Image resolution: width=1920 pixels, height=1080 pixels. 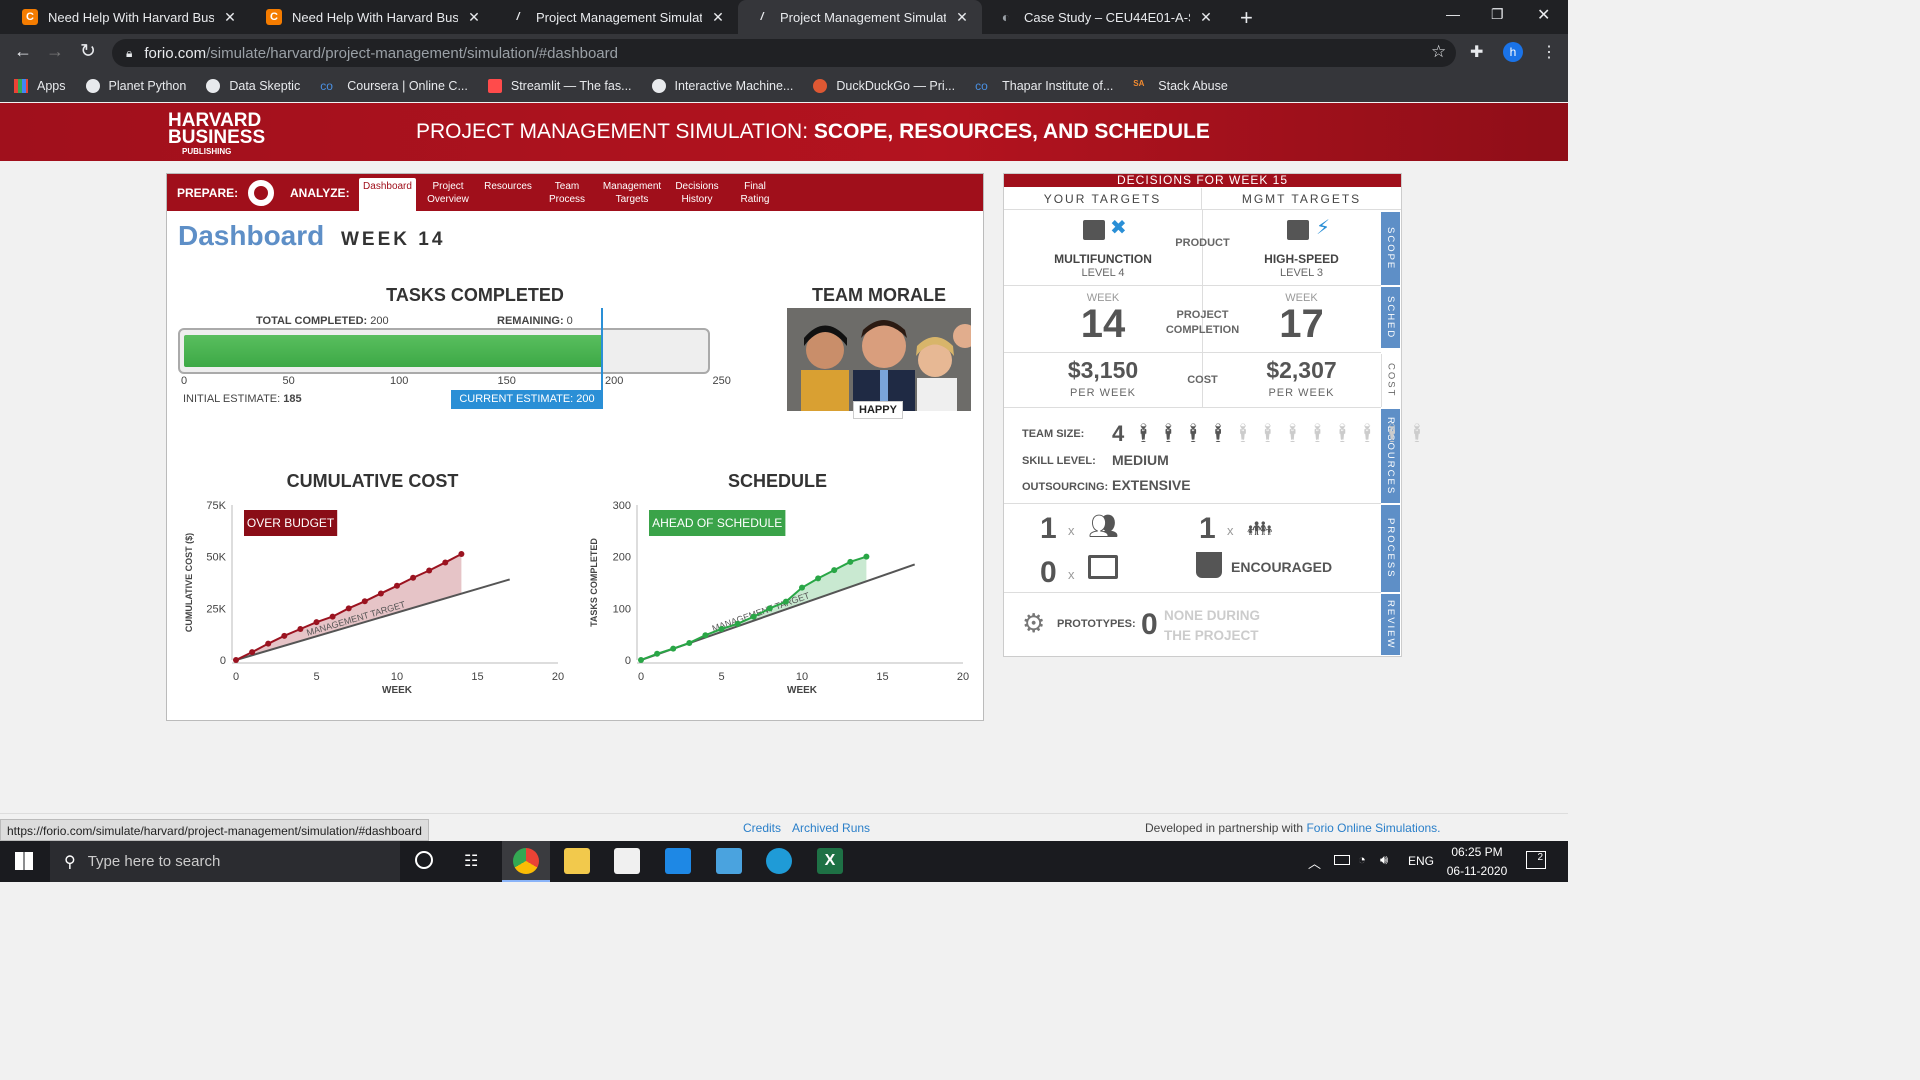 What do you see at coordinates (1104, 17) in the screenshot?
I see `browser-tab: ◐ Case Study – CEU44E01-A-SEM1( ✕` at bounding box center [1104, 17].